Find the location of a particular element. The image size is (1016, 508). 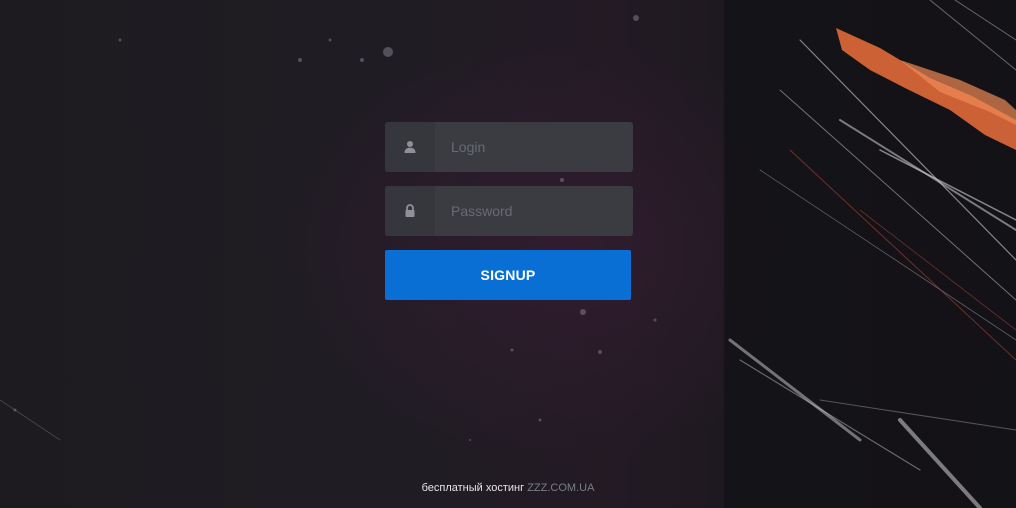

lock-icon is located at coordinates (410, 211).